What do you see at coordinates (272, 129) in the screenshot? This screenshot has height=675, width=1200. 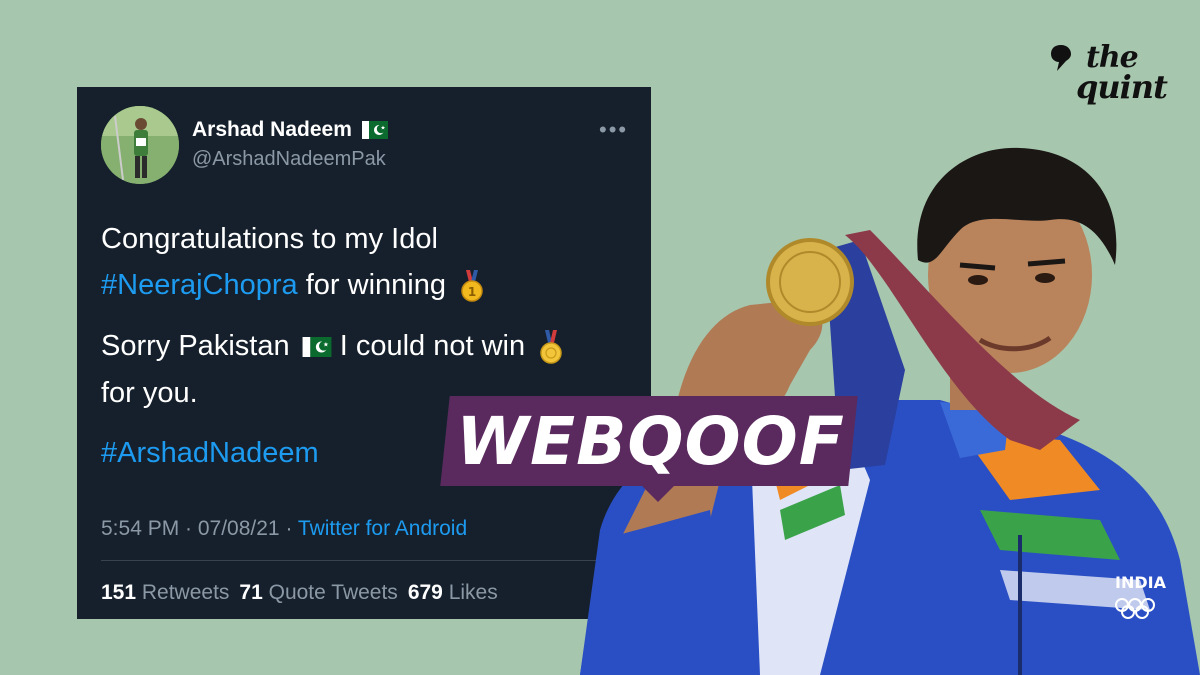 I see `author-name-text: Arshad Nadeem` at bounding box center [272, 129].